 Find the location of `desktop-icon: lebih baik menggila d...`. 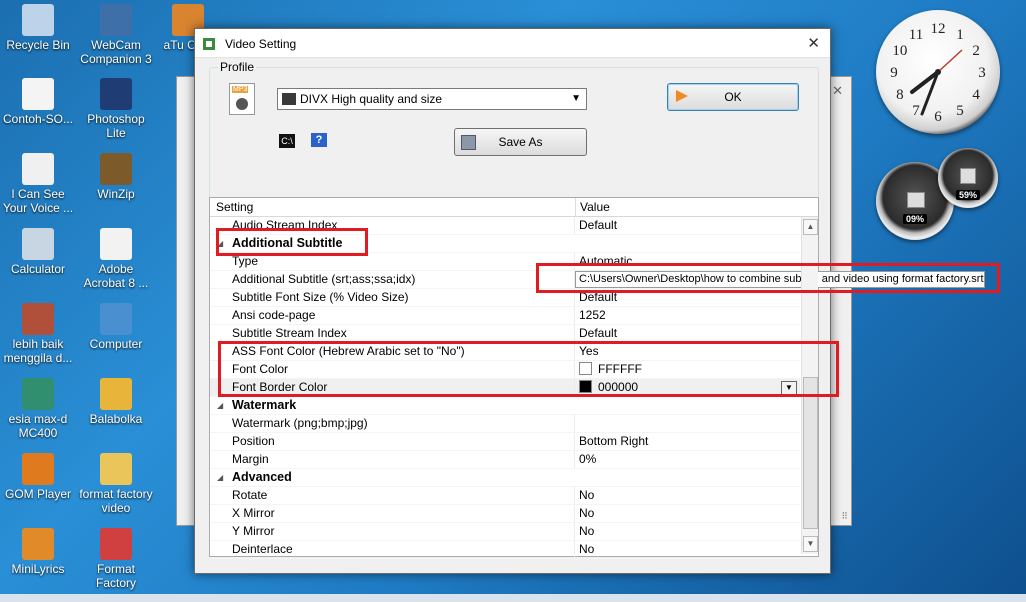

desktop-icon: lebih baik menggila d... is located at coordinates (38, 334).